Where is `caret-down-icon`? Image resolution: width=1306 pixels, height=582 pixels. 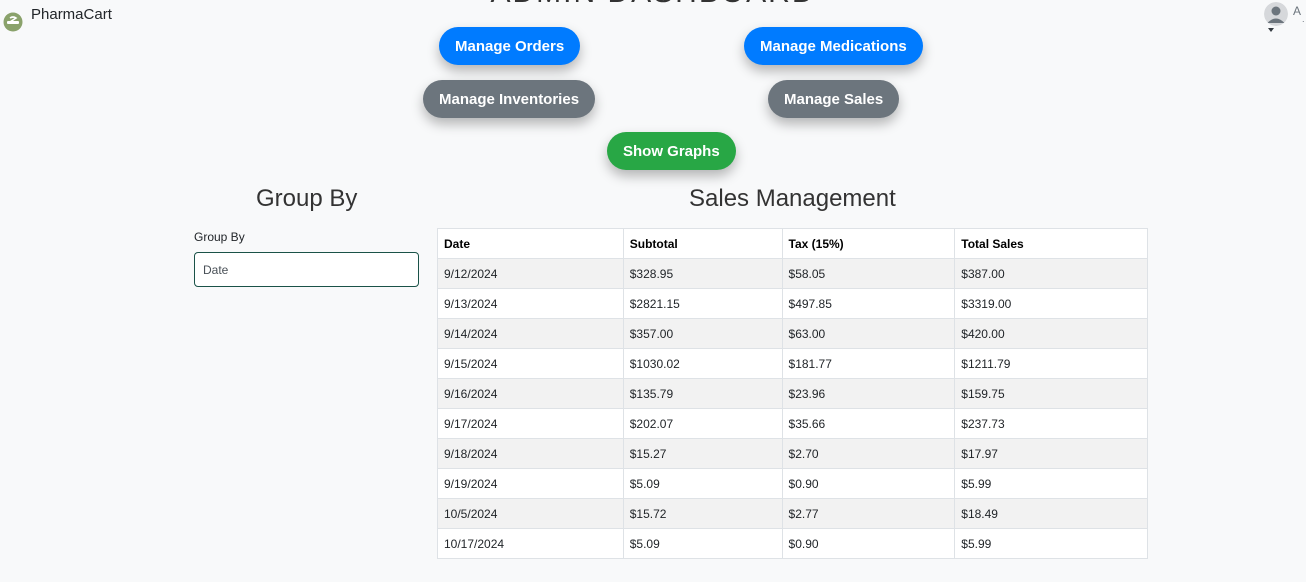
caret-down-icon is located at coordinates (1271, 30).